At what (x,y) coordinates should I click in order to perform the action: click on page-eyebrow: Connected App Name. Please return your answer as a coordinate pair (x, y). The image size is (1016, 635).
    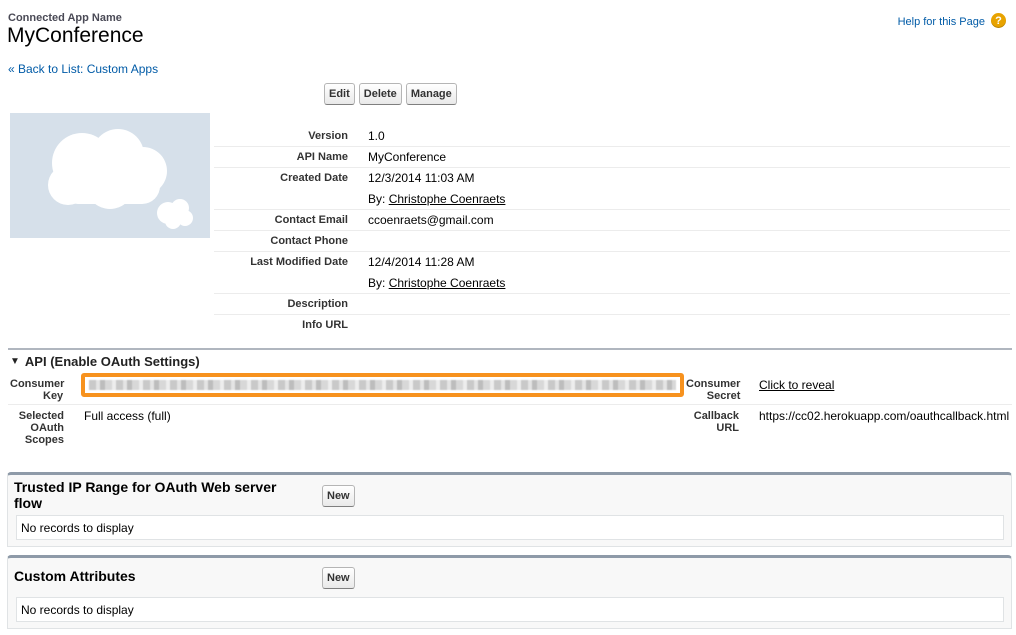
    Looking at the image, I should click on (65, 18).